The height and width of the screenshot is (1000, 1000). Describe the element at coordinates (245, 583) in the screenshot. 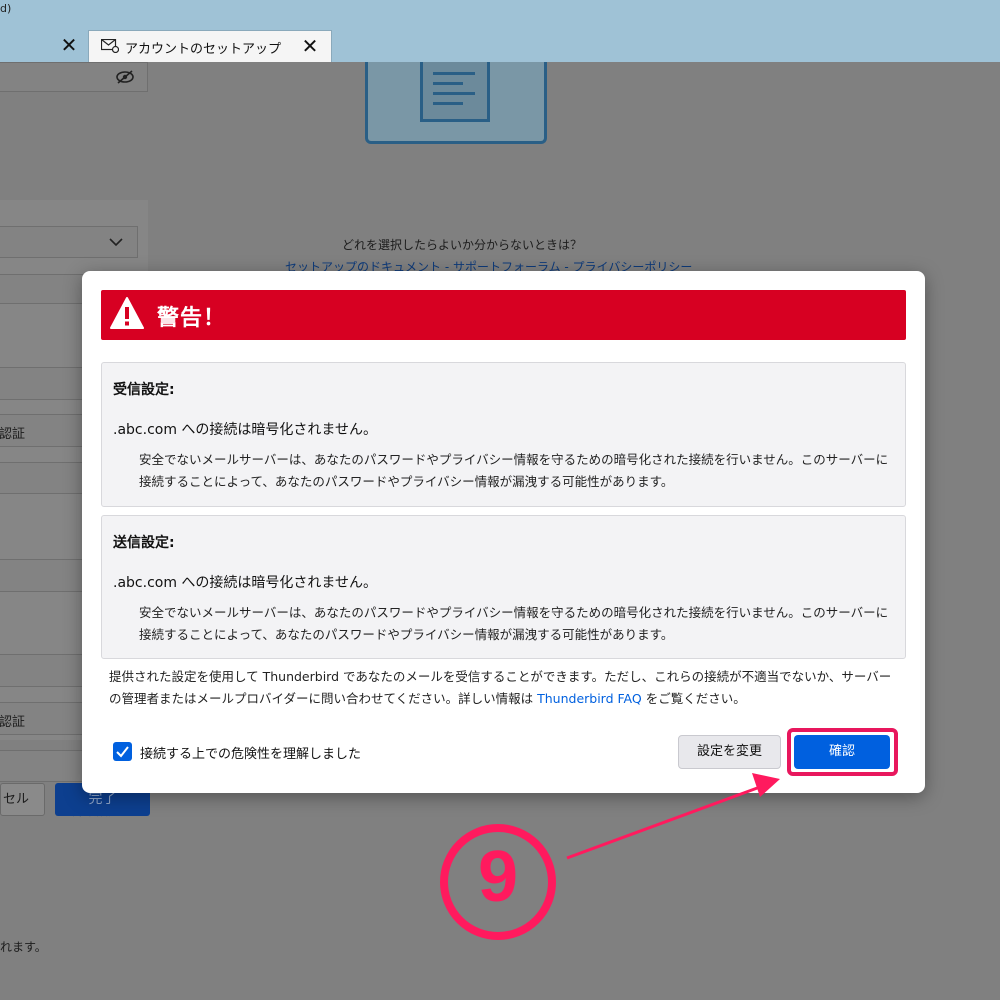

I see `outgoing-host-warning: .abc.com への接続は暗号化されません。` at that location.